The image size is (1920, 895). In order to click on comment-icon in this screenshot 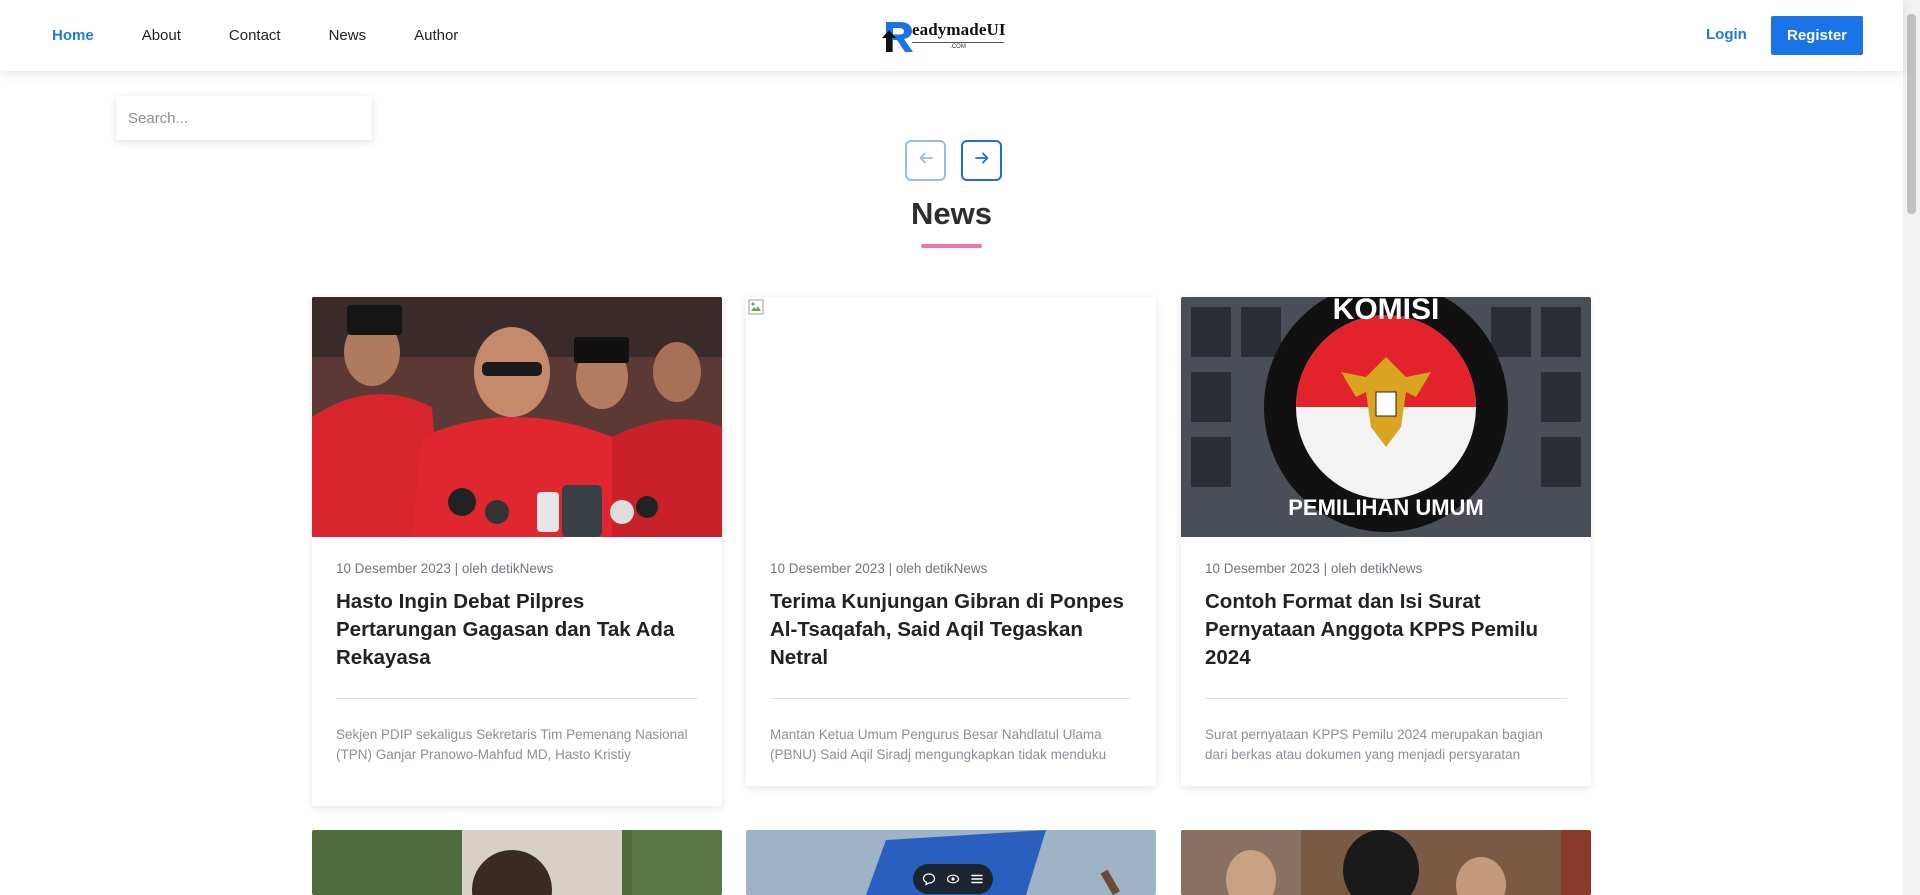, I will do `click(929, 879)`.